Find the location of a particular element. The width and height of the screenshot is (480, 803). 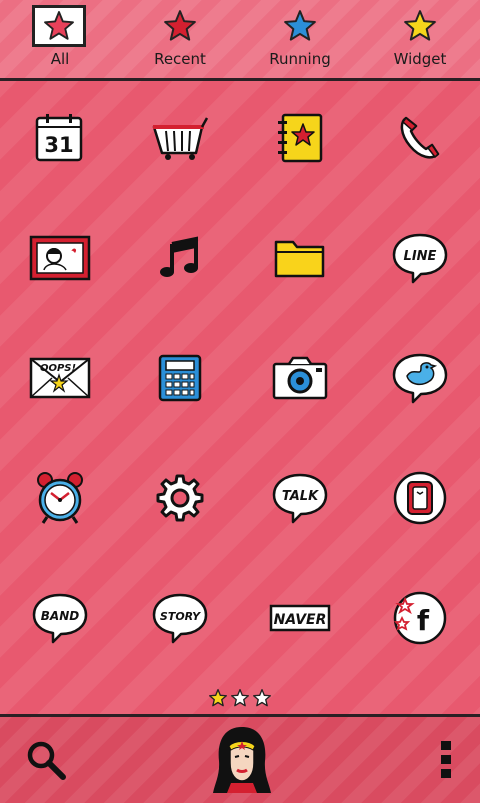

circle-badge-icon is located at coordinates (420, 498).